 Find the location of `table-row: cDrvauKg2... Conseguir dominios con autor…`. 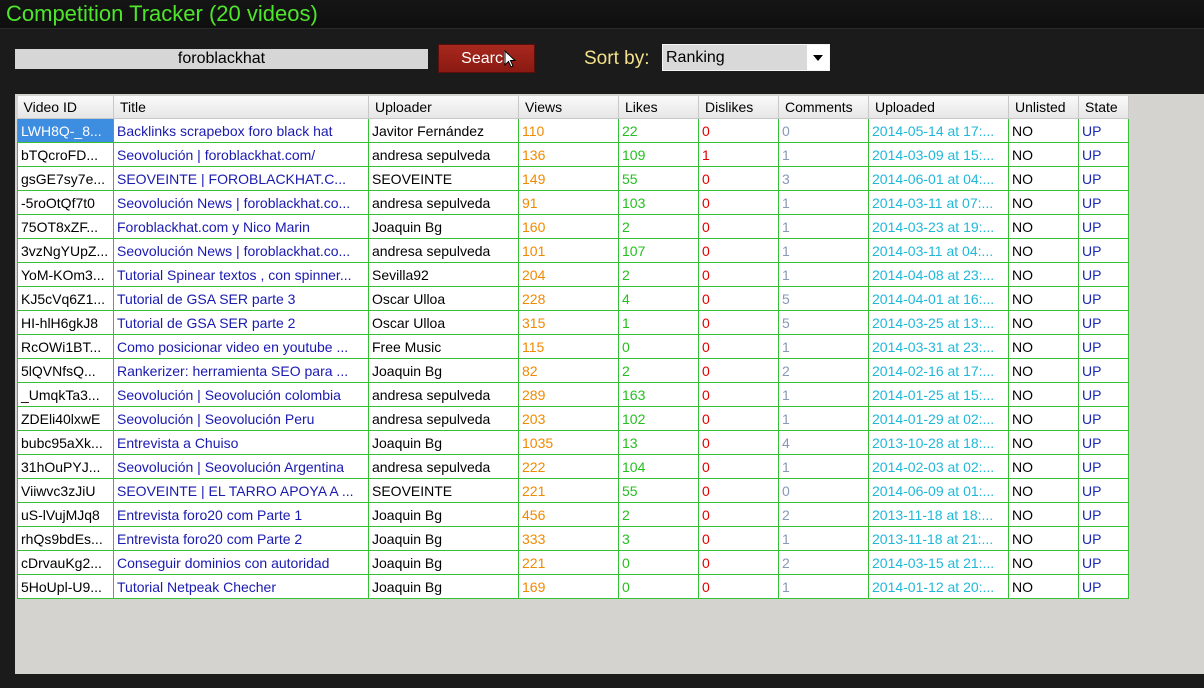

table-row: cDrvauKg2... Conseguir dominios con autor… is located at coordinates (573, 562).